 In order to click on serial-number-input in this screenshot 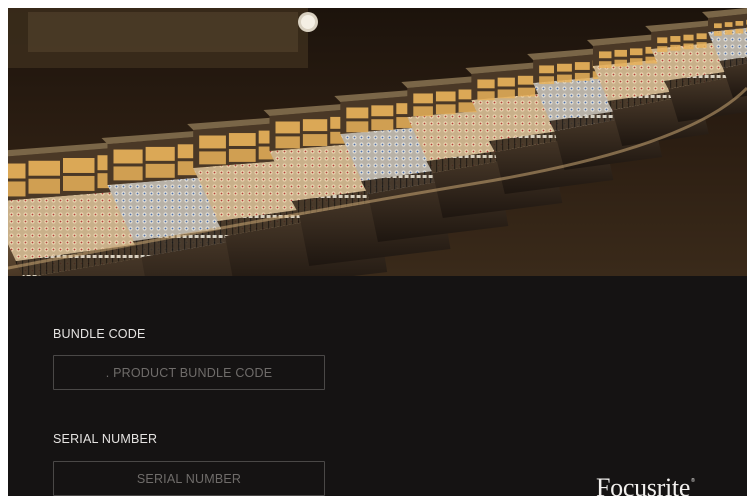, I will do `click(189, 478)`.